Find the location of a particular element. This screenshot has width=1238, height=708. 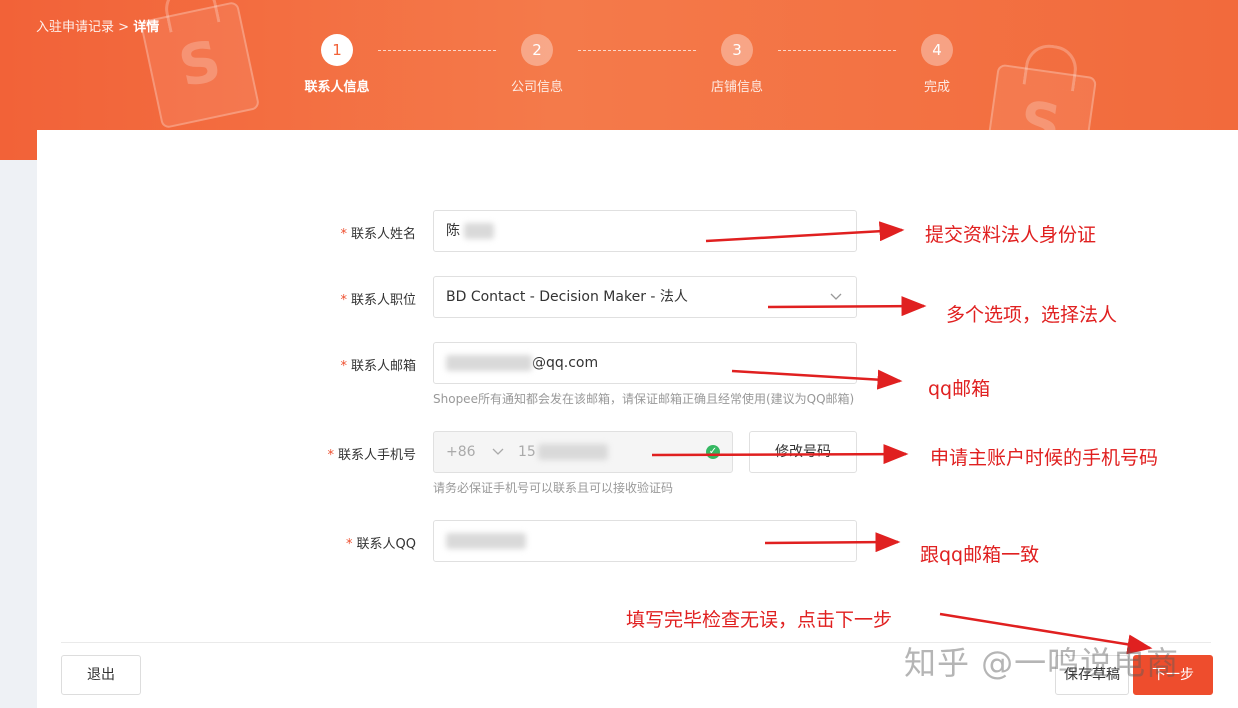

step-label: 公司信息 is located at coordinates (536, 87).